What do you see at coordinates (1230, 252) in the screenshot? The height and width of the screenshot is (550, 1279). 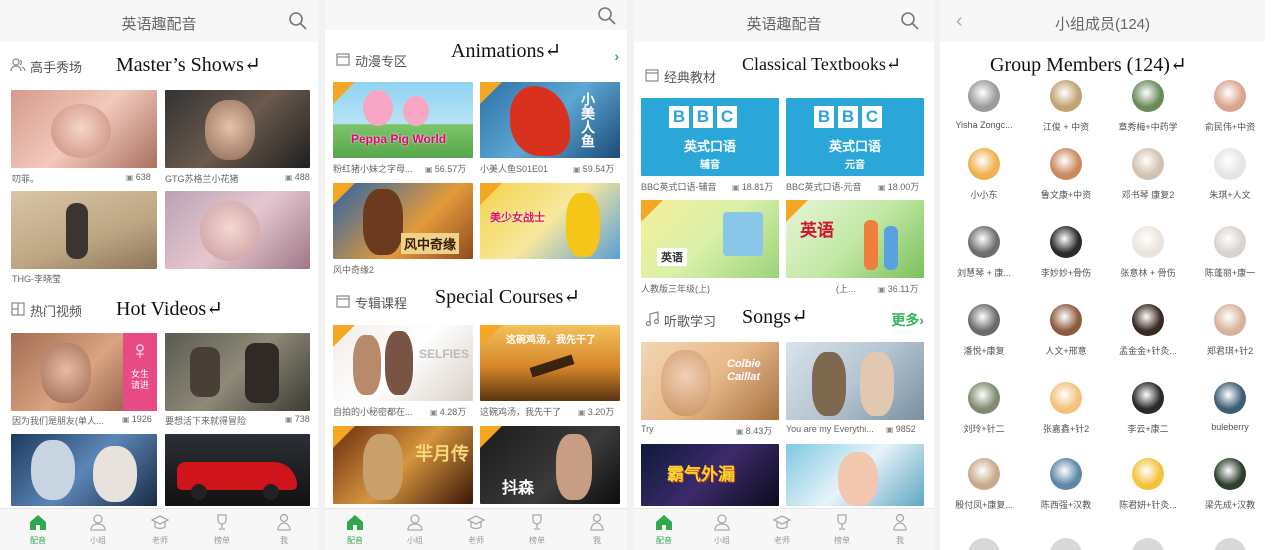 I see `member-item: 陈蓬丽+康一` at bounding box center [1230, 252].